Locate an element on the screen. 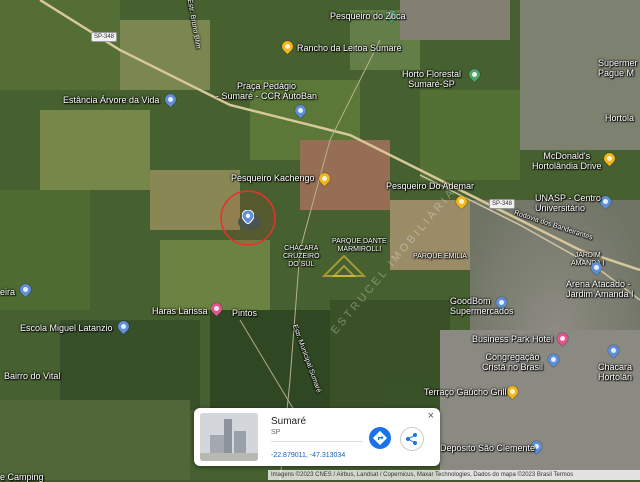 The height and width of the screenshot is (482, 640). place-label: Praça Pedágio - Sumaré - CCR AutoBan is located at coordinates (266, 91).